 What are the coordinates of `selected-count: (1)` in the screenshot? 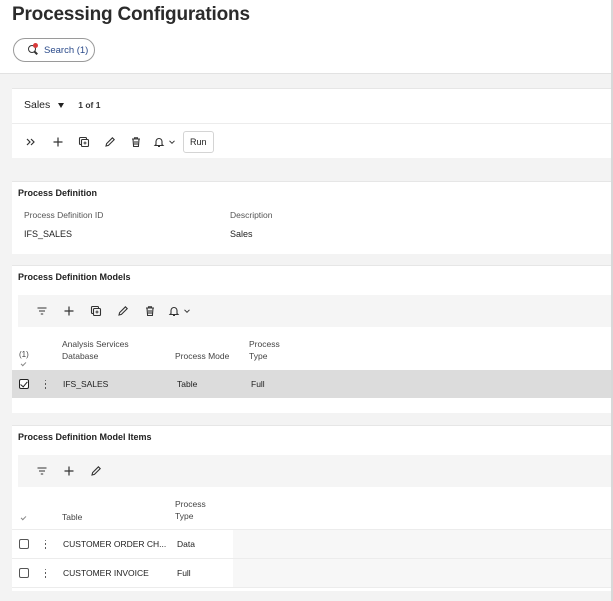 It's located at (24, 354).